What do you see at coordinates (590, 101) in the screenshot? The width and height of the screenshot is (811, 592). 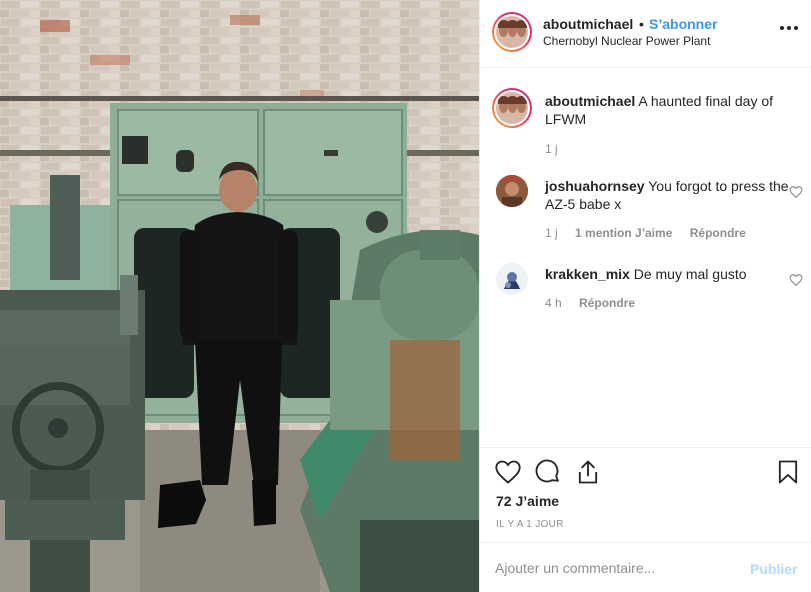 I see `caption-username: aboutmichael` at bounding box center [590, 101].